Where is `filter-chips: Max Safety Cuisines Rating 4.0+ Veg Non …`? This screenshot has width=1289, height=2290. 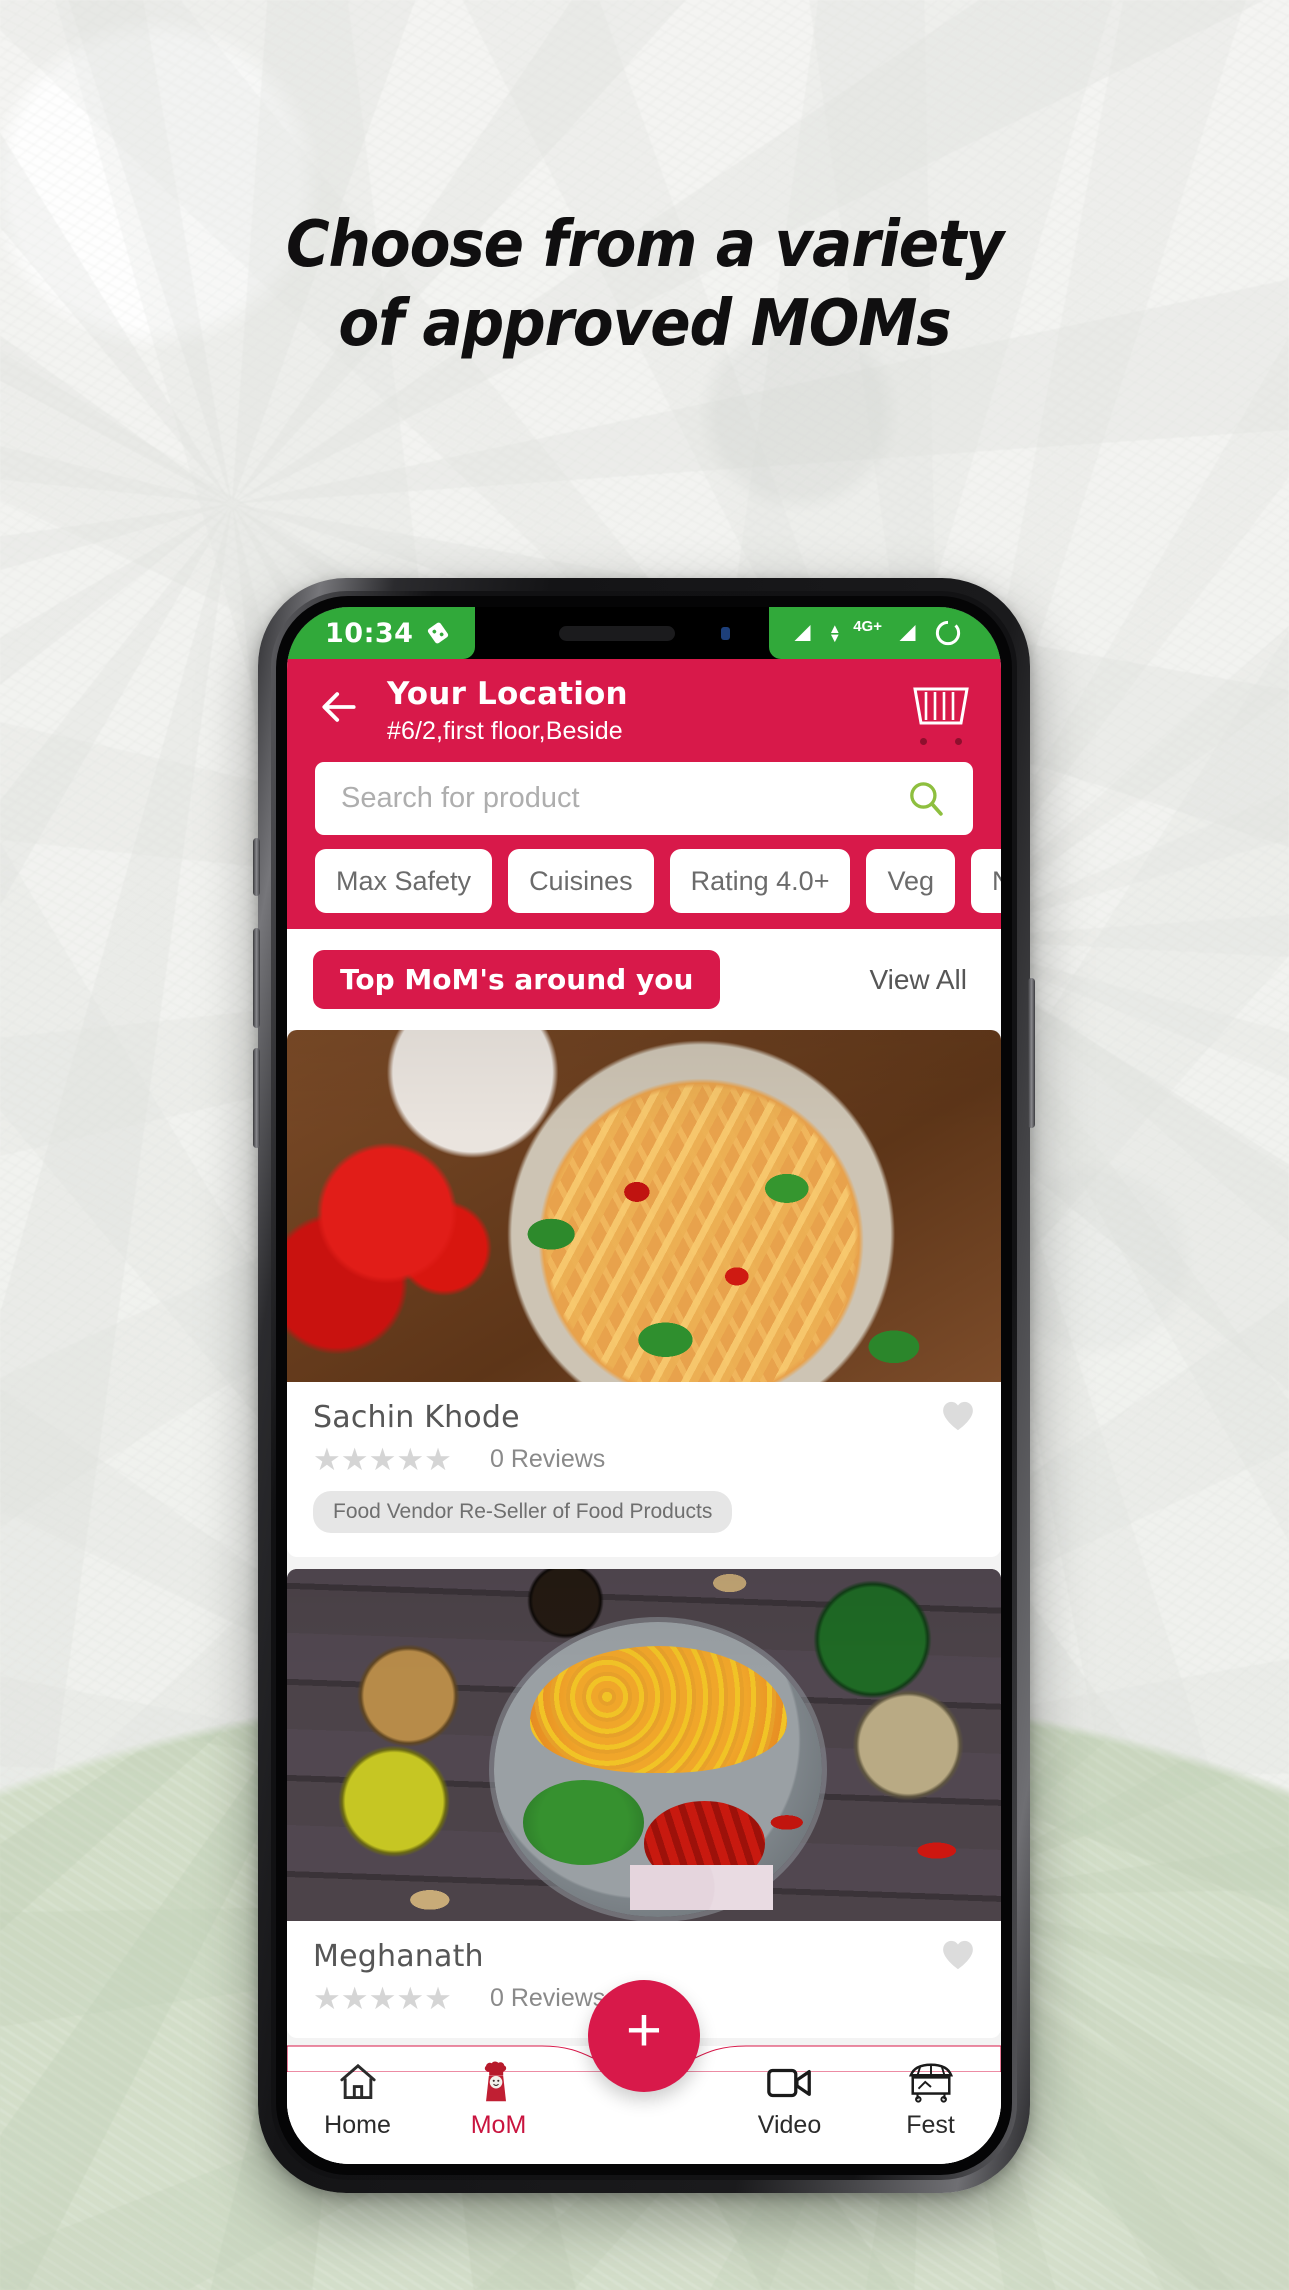
filter-chips: Max Safety Cuisines Rating 4.0+ Veg Non … is located at coordinates (658, 881).